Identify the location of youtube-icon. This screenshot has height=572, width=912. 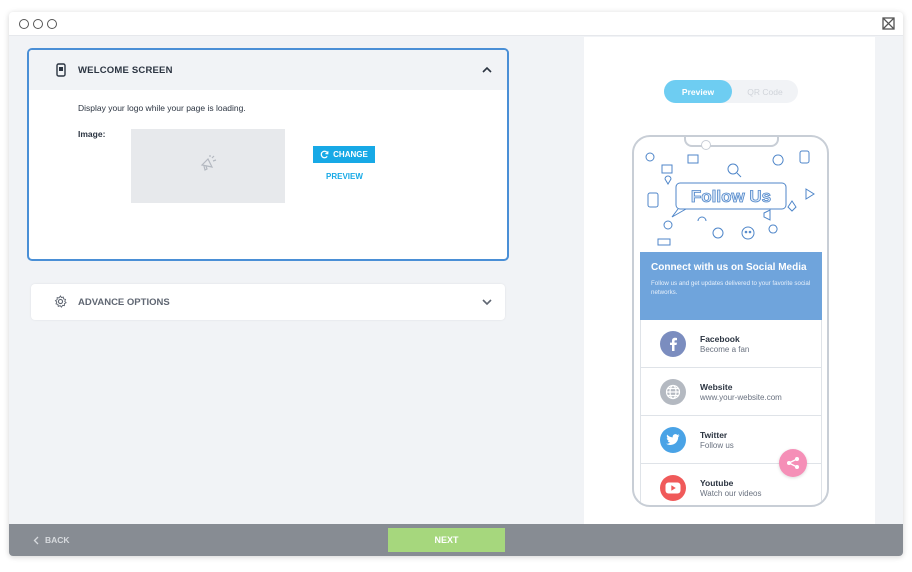
(673, 488).